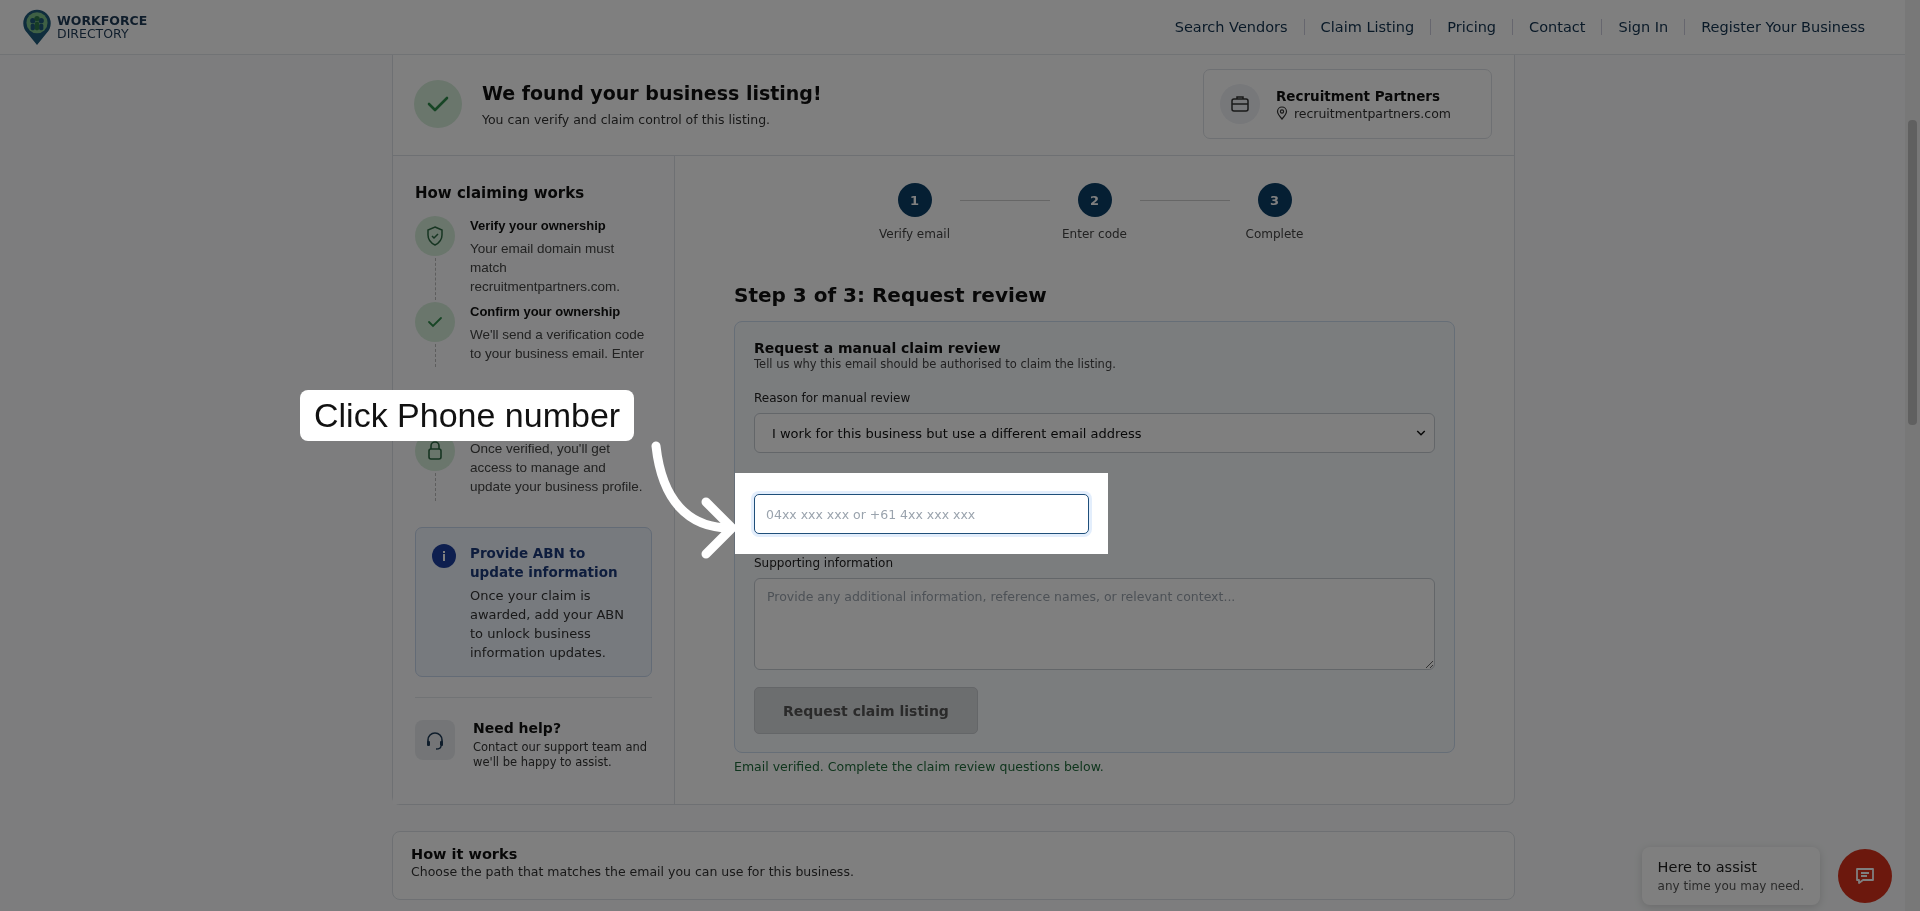 This screenshot has width=1920, height=911. What do you see at coordinates (627, 119) in the screenshot?
I see `found-subtitle: You can verify and claim control of this listing.` at bounding box center [627, 119].